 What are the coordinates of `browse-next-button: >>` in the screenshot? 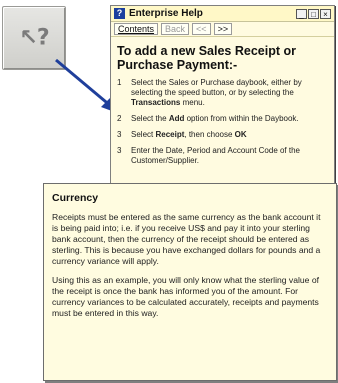 It's located at (223, 29).